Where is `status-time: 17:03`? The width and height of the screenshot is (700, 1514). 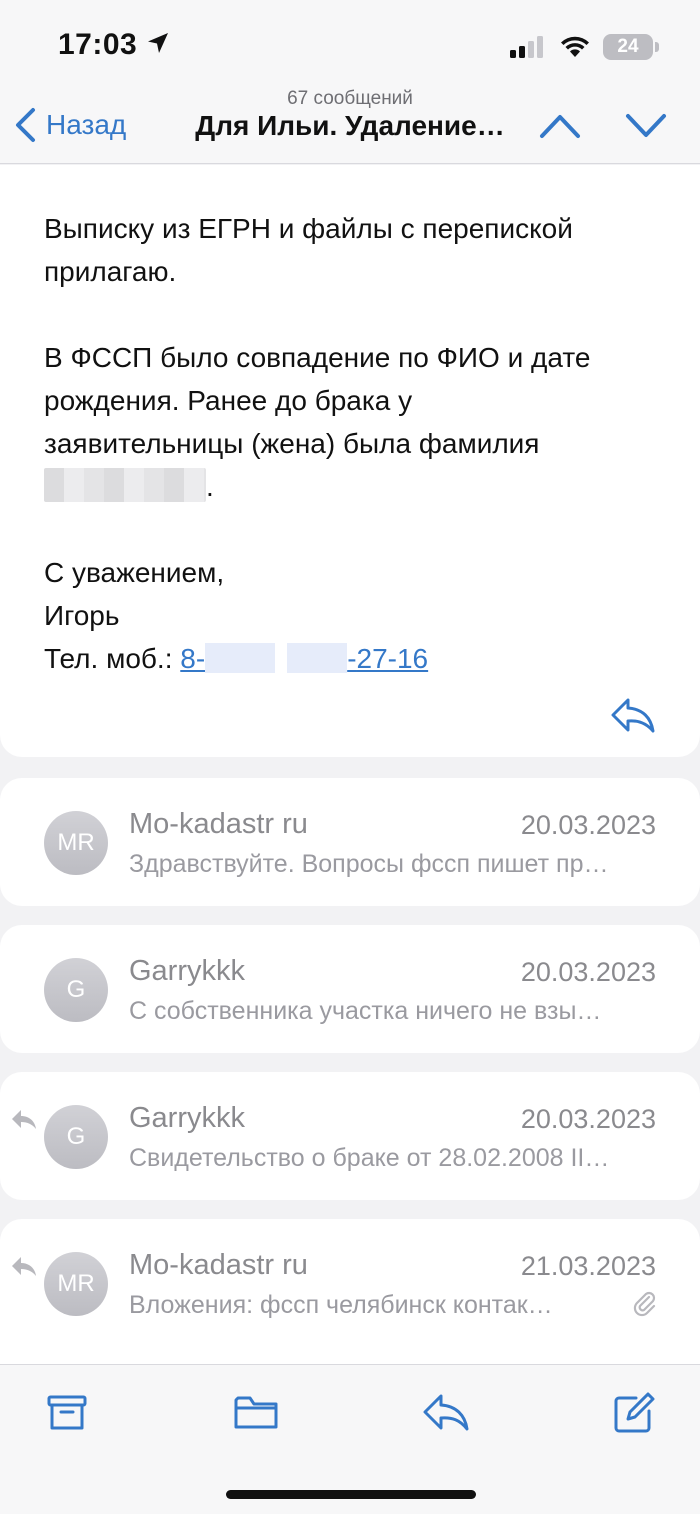
status-time: 17:03 is located at coordinates (98, 44).